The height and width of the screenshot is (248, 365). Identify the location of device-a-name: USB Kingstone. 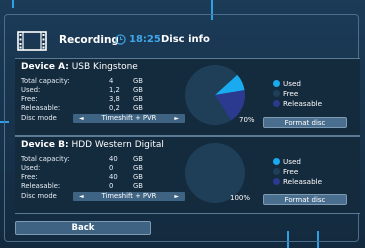
(104, 67).